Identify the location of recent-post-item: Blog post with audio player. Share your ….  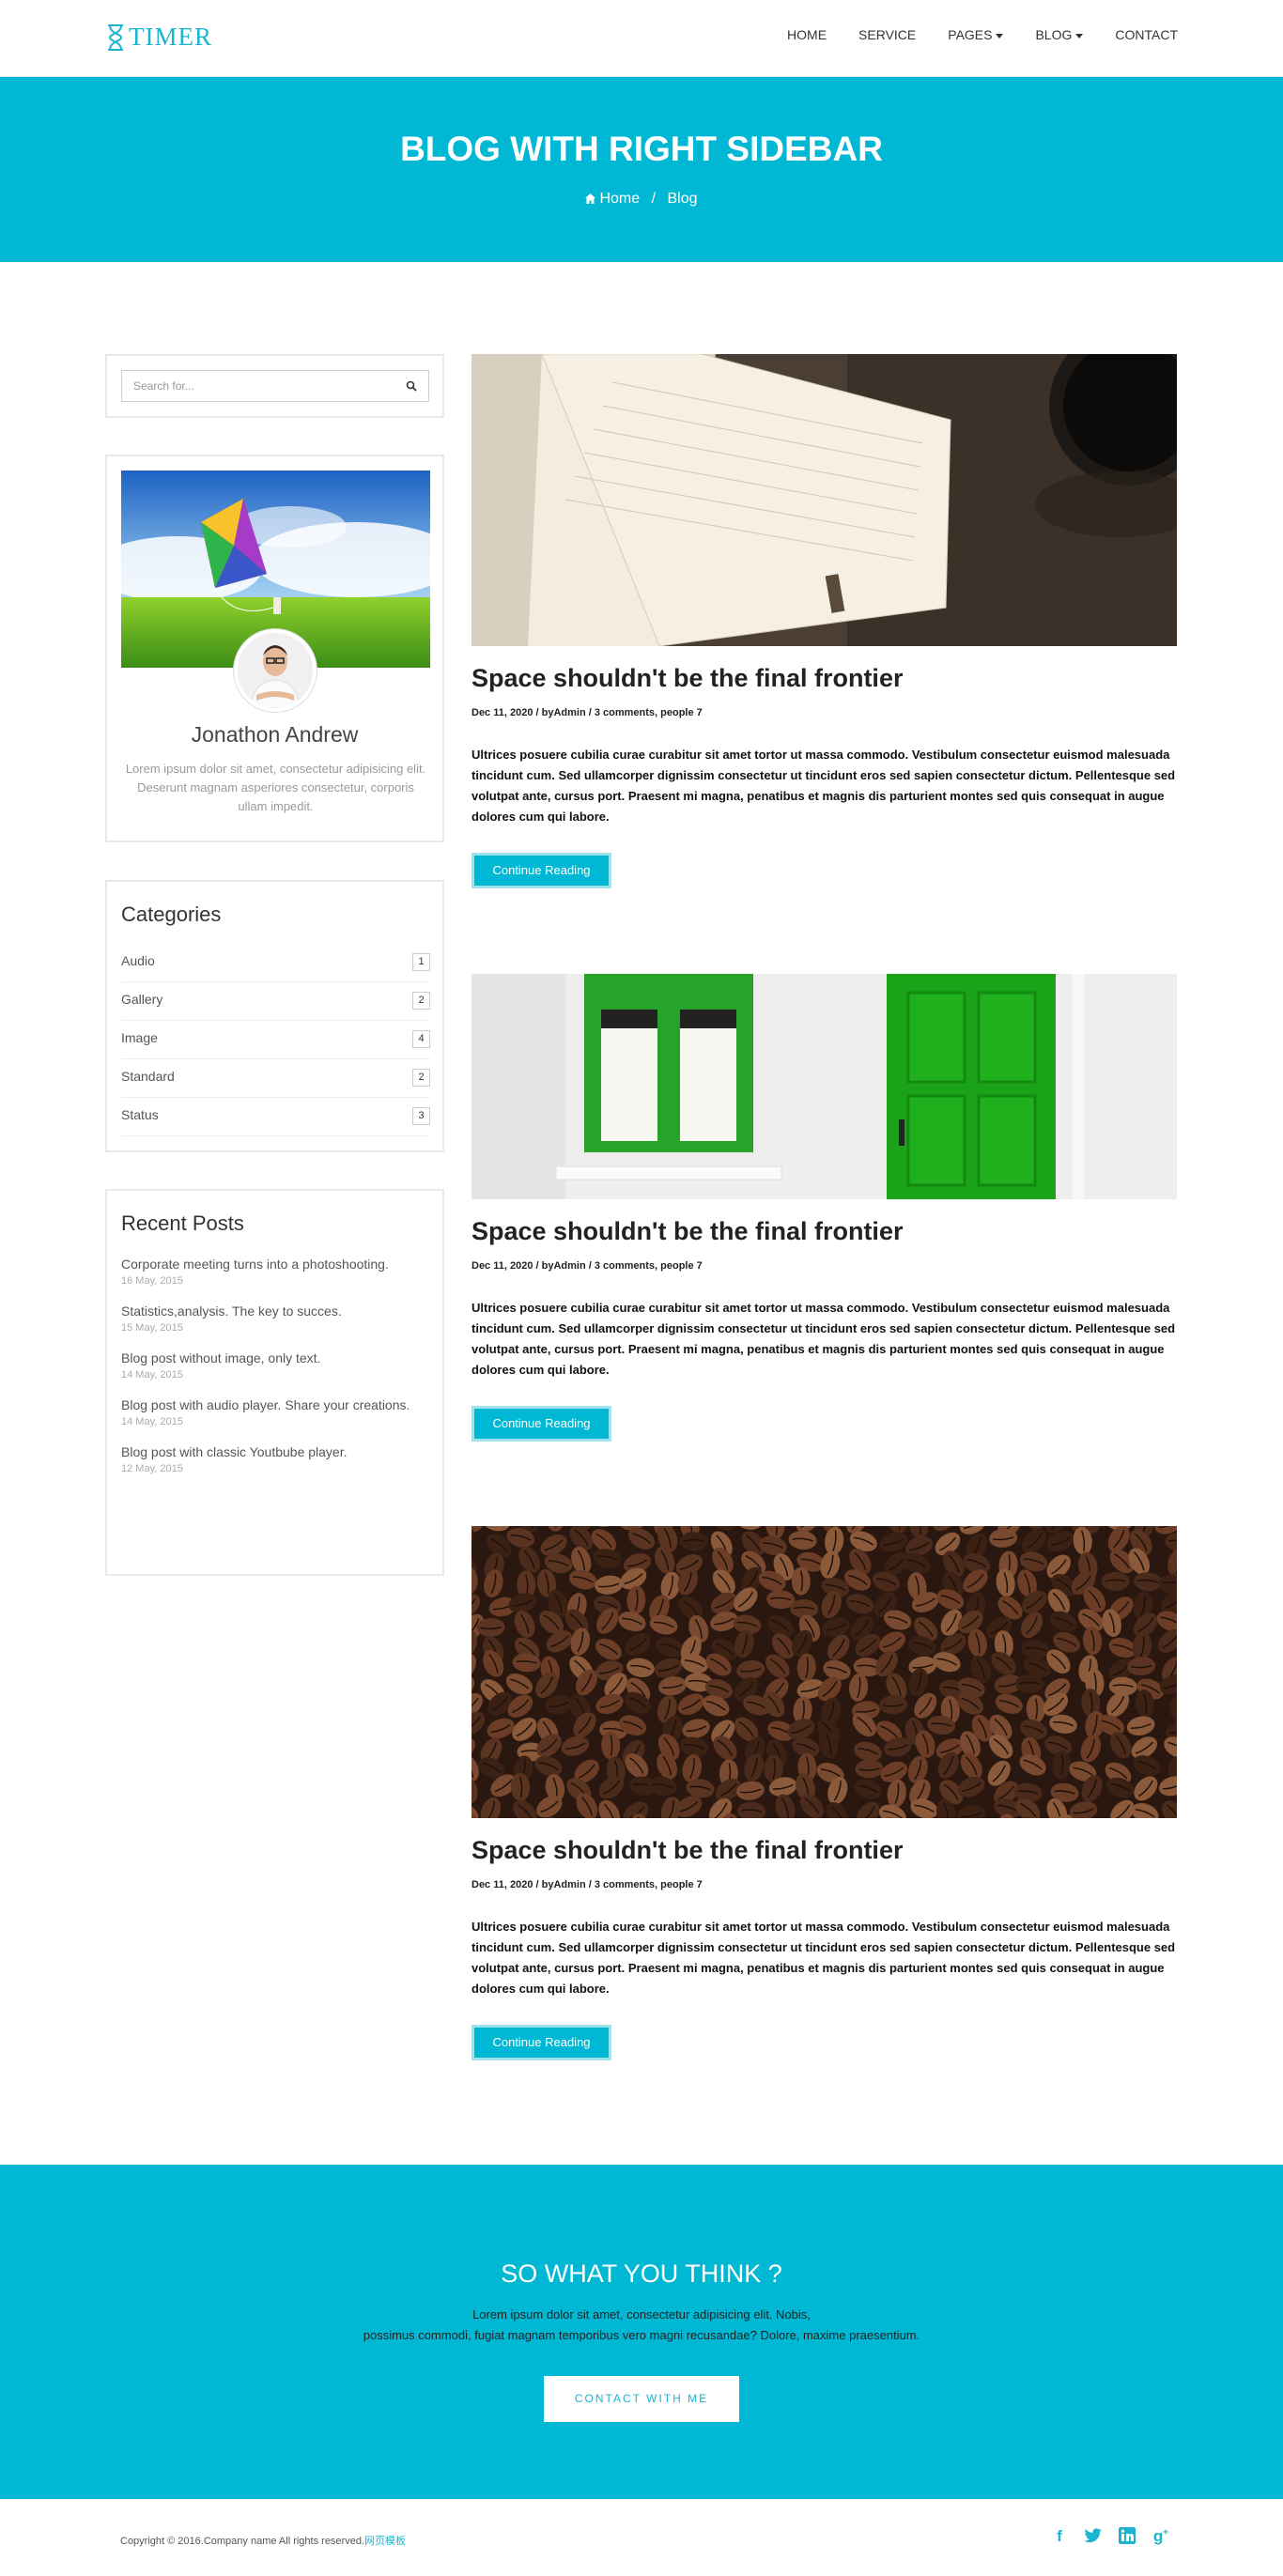
(275, 1413).